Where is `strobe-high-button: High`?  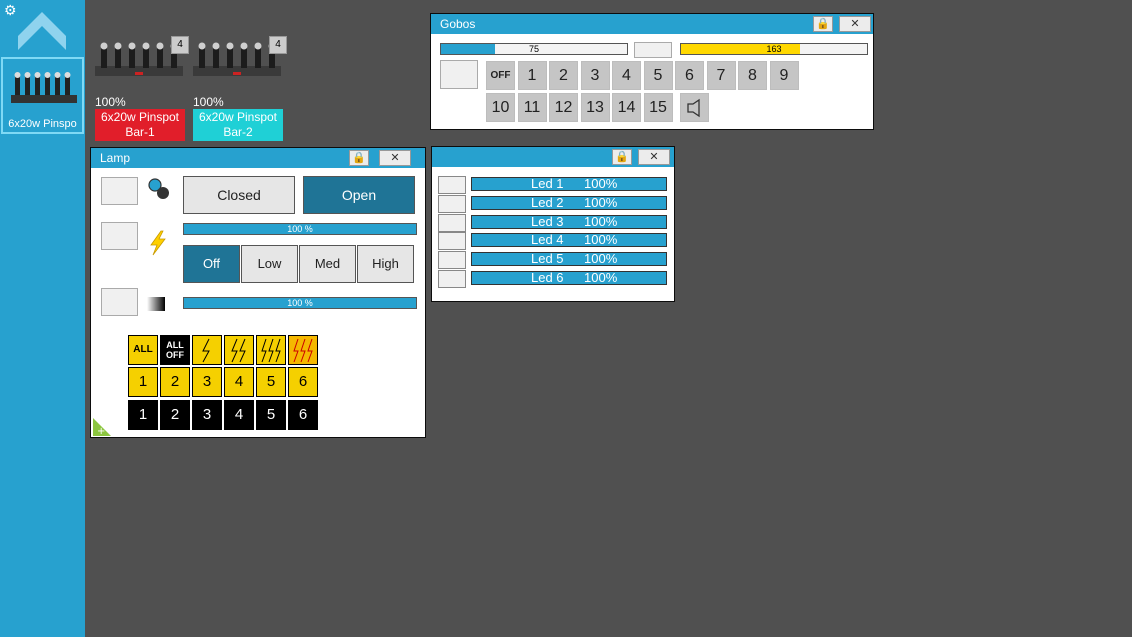
strobe-high-button: High is located at coordinates (385, 264).